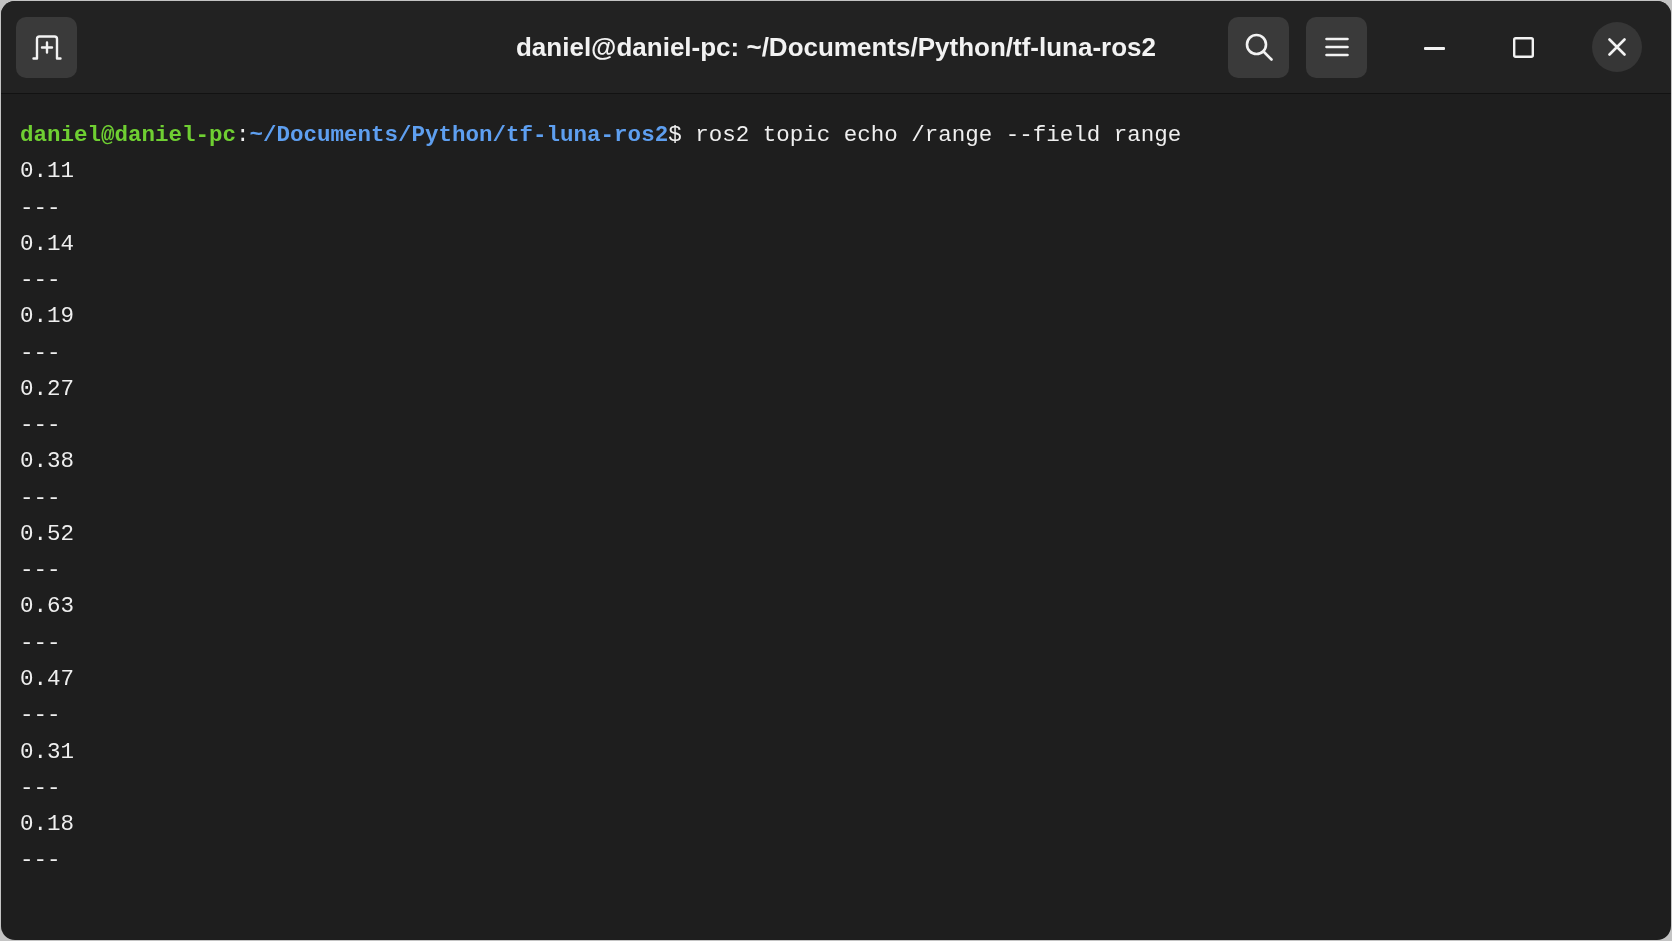 The width and height of the screenshot is (1672, 941). What do you see at coordinates (47, 679) in the screenshot?
I see `output-line: 0.47` at bounding box center [47, 679].